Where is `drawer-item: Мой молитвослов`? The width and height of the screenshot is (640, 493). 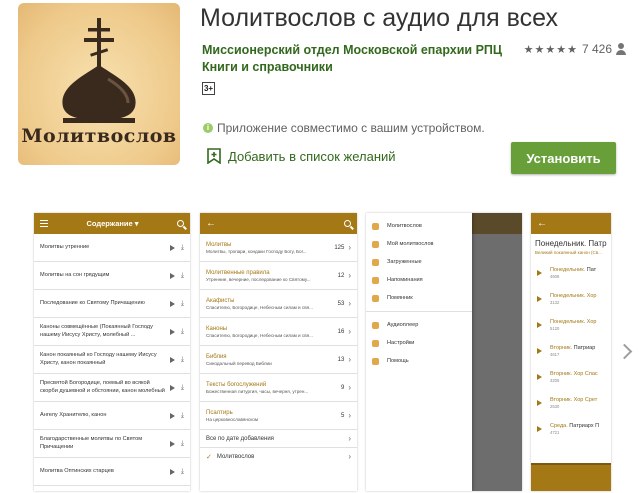 drawer-item: Мой молитвослов is located at coordinates (419, 244).